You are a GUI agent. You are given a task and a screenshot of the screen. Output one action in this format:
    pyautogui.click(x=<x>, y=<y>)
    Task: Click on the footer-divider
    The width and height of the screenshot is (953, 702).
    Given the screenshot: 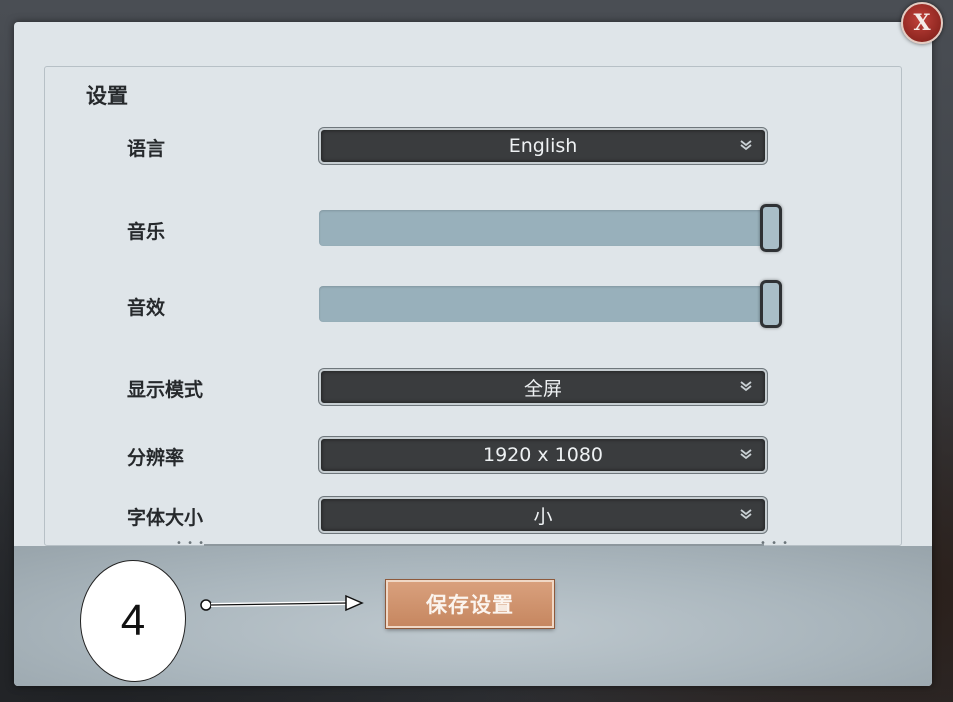 What is the action you would take?
    pyautogui.click(x=484, y=545)
    